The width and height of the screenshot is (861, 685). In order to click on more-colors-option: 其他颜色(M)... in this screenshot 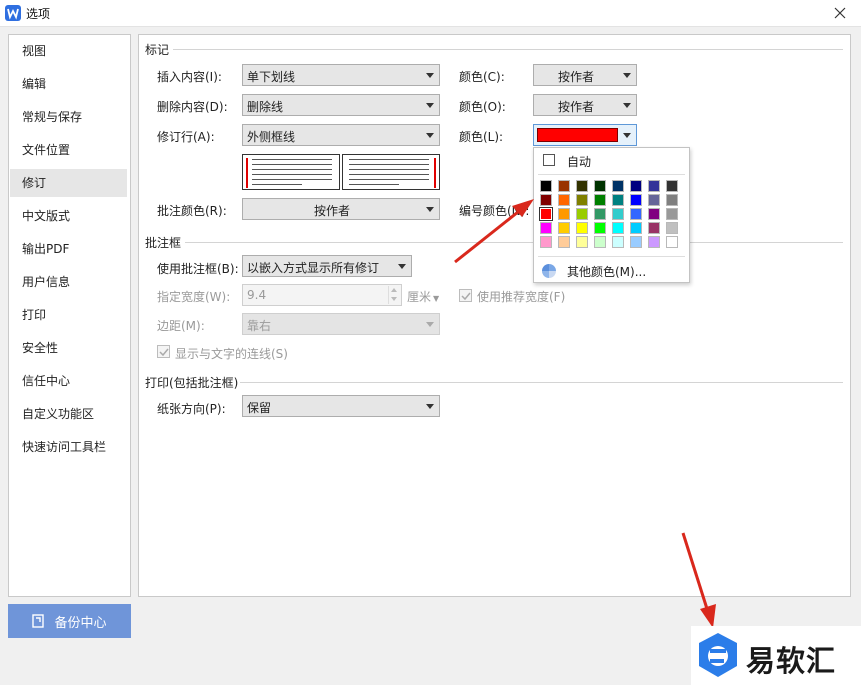, I will do `click(611, 271)`.